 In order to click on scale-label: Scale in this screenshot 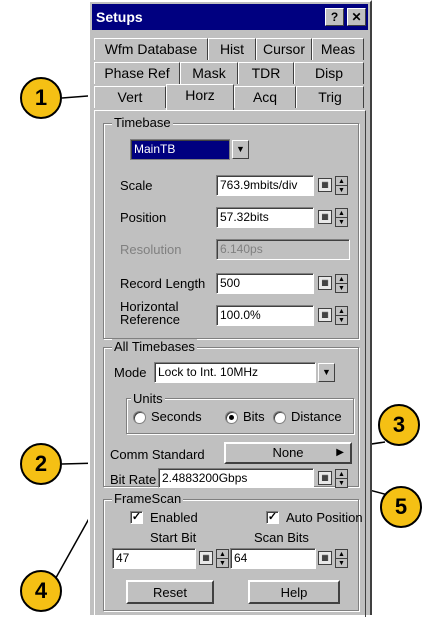, I will do `click(136, 185)`.